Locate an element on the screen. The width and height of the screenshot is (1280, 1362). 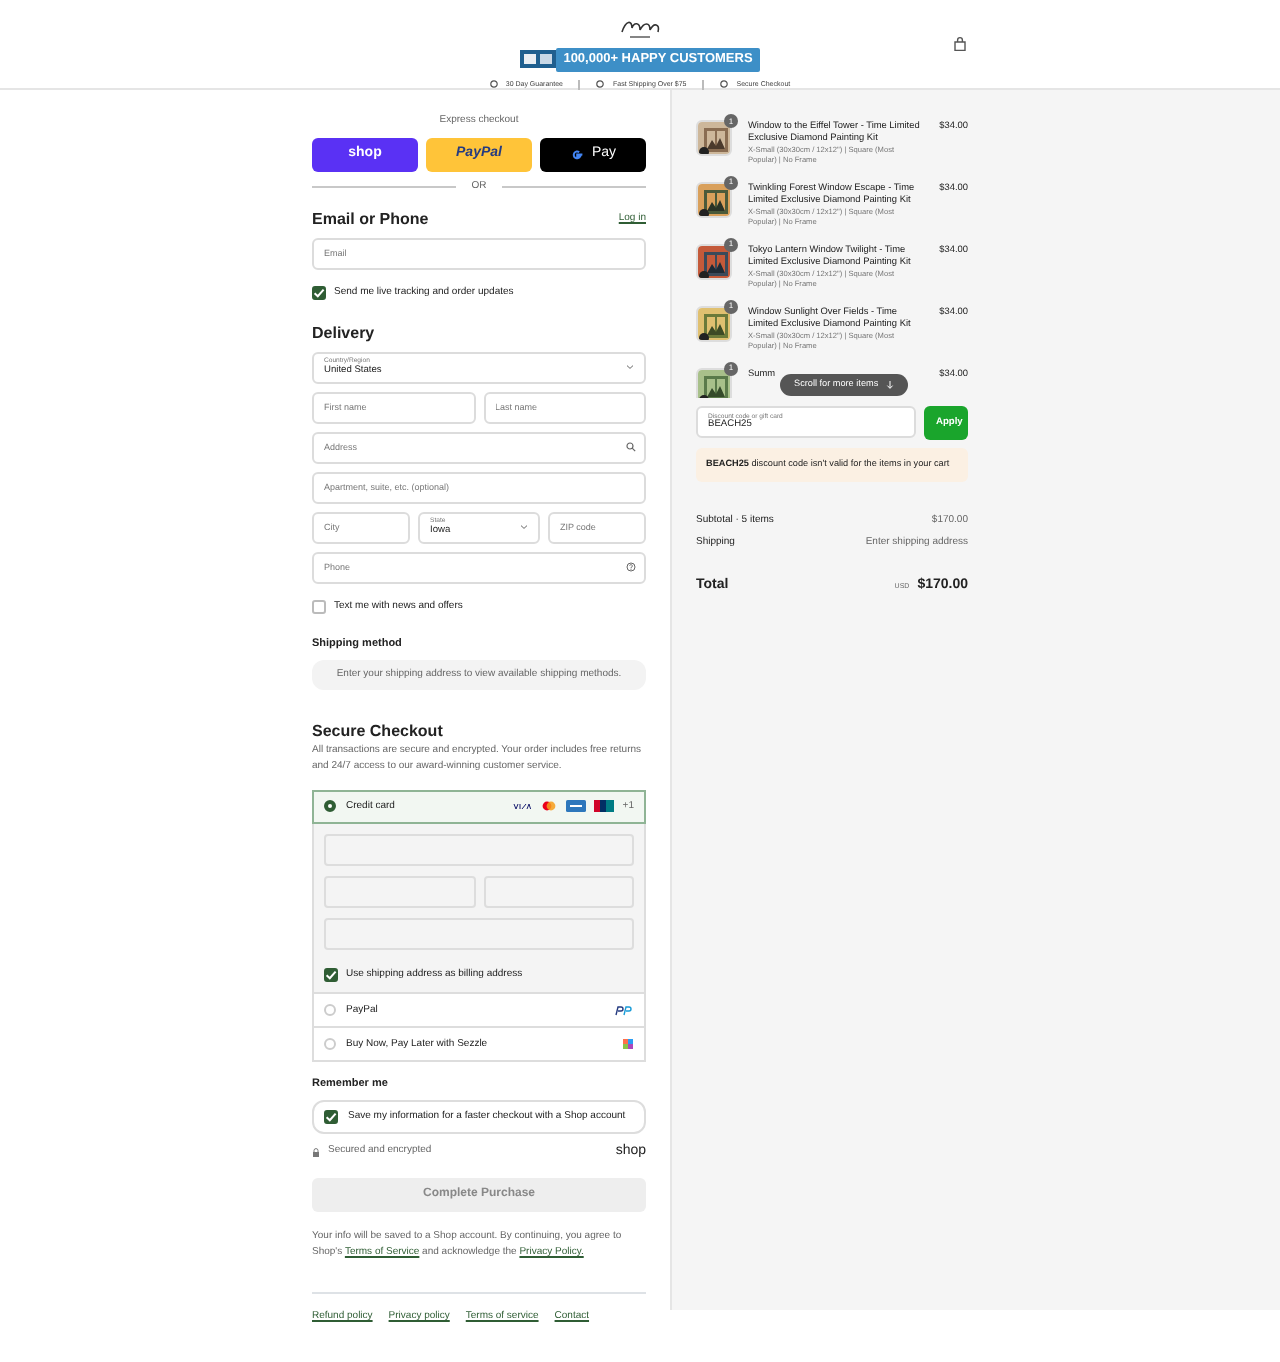
mastercard-icon is located at coordinates (549, 806).